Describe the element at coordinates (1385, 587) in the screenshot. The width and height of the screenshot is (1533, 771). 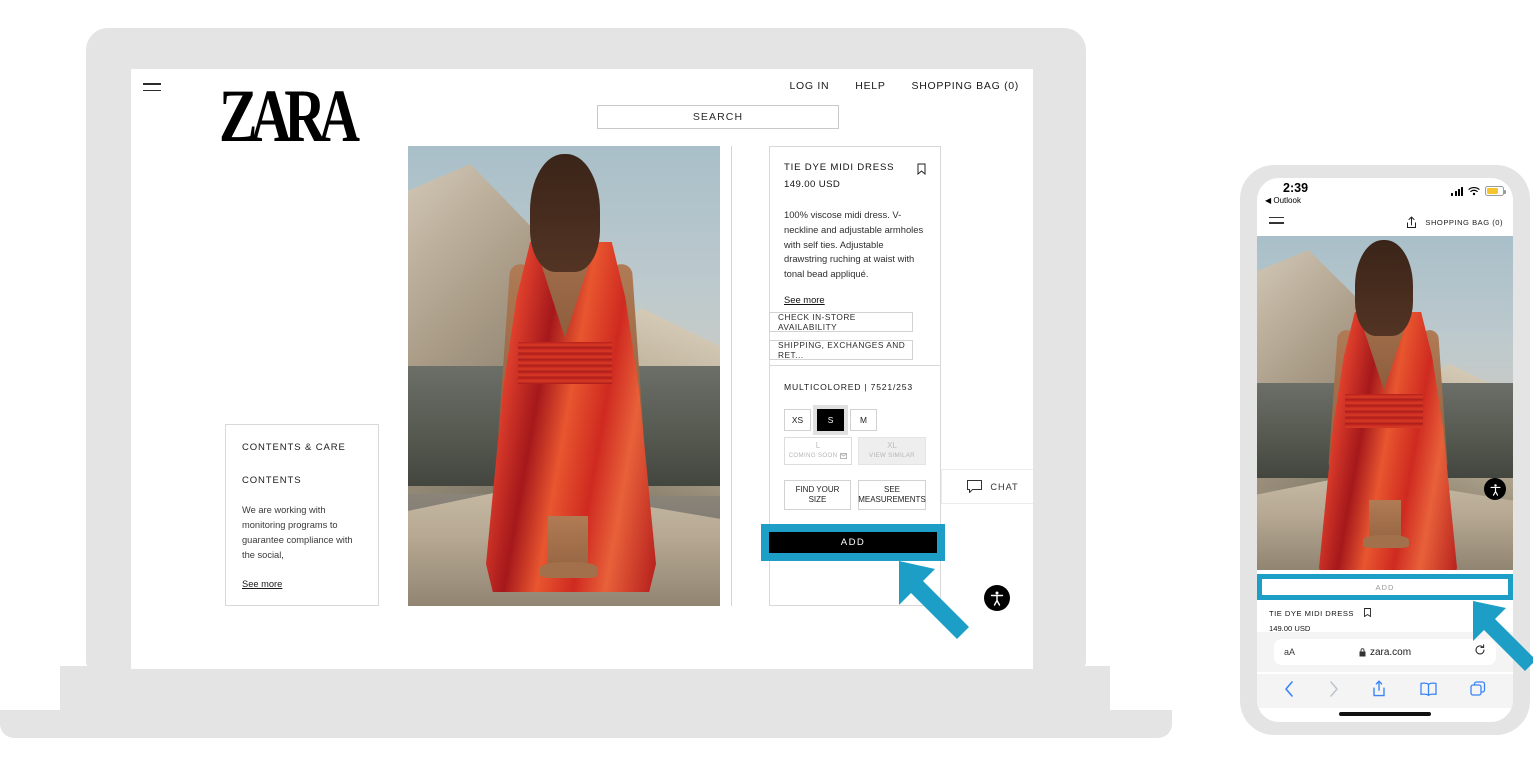
I see `phone-add-button: ADD` at that location.